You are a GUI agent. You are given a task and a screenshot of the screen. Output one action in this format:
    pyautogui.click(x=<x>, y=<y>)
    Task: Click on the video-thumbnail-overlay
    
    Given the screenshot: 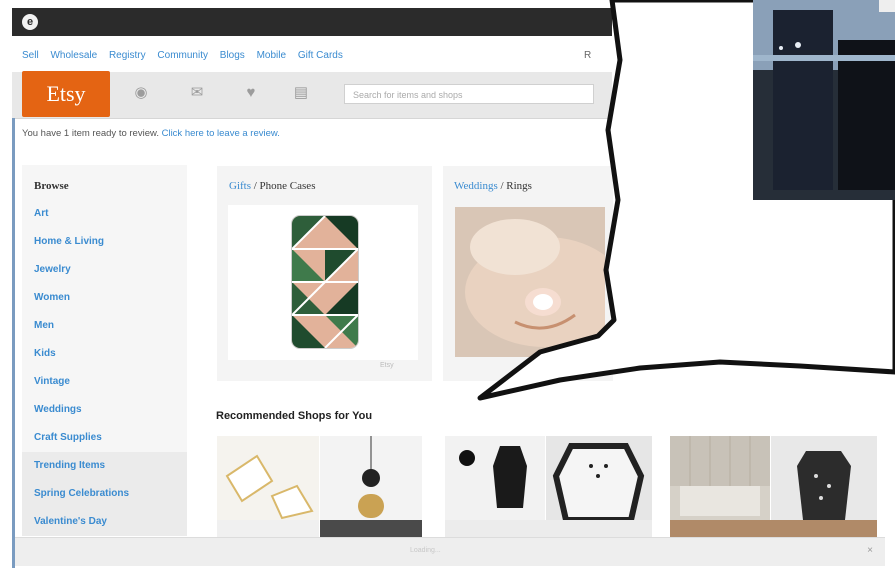 What is the action you would take?
    pyautogui.click(x=824, y=100)
    